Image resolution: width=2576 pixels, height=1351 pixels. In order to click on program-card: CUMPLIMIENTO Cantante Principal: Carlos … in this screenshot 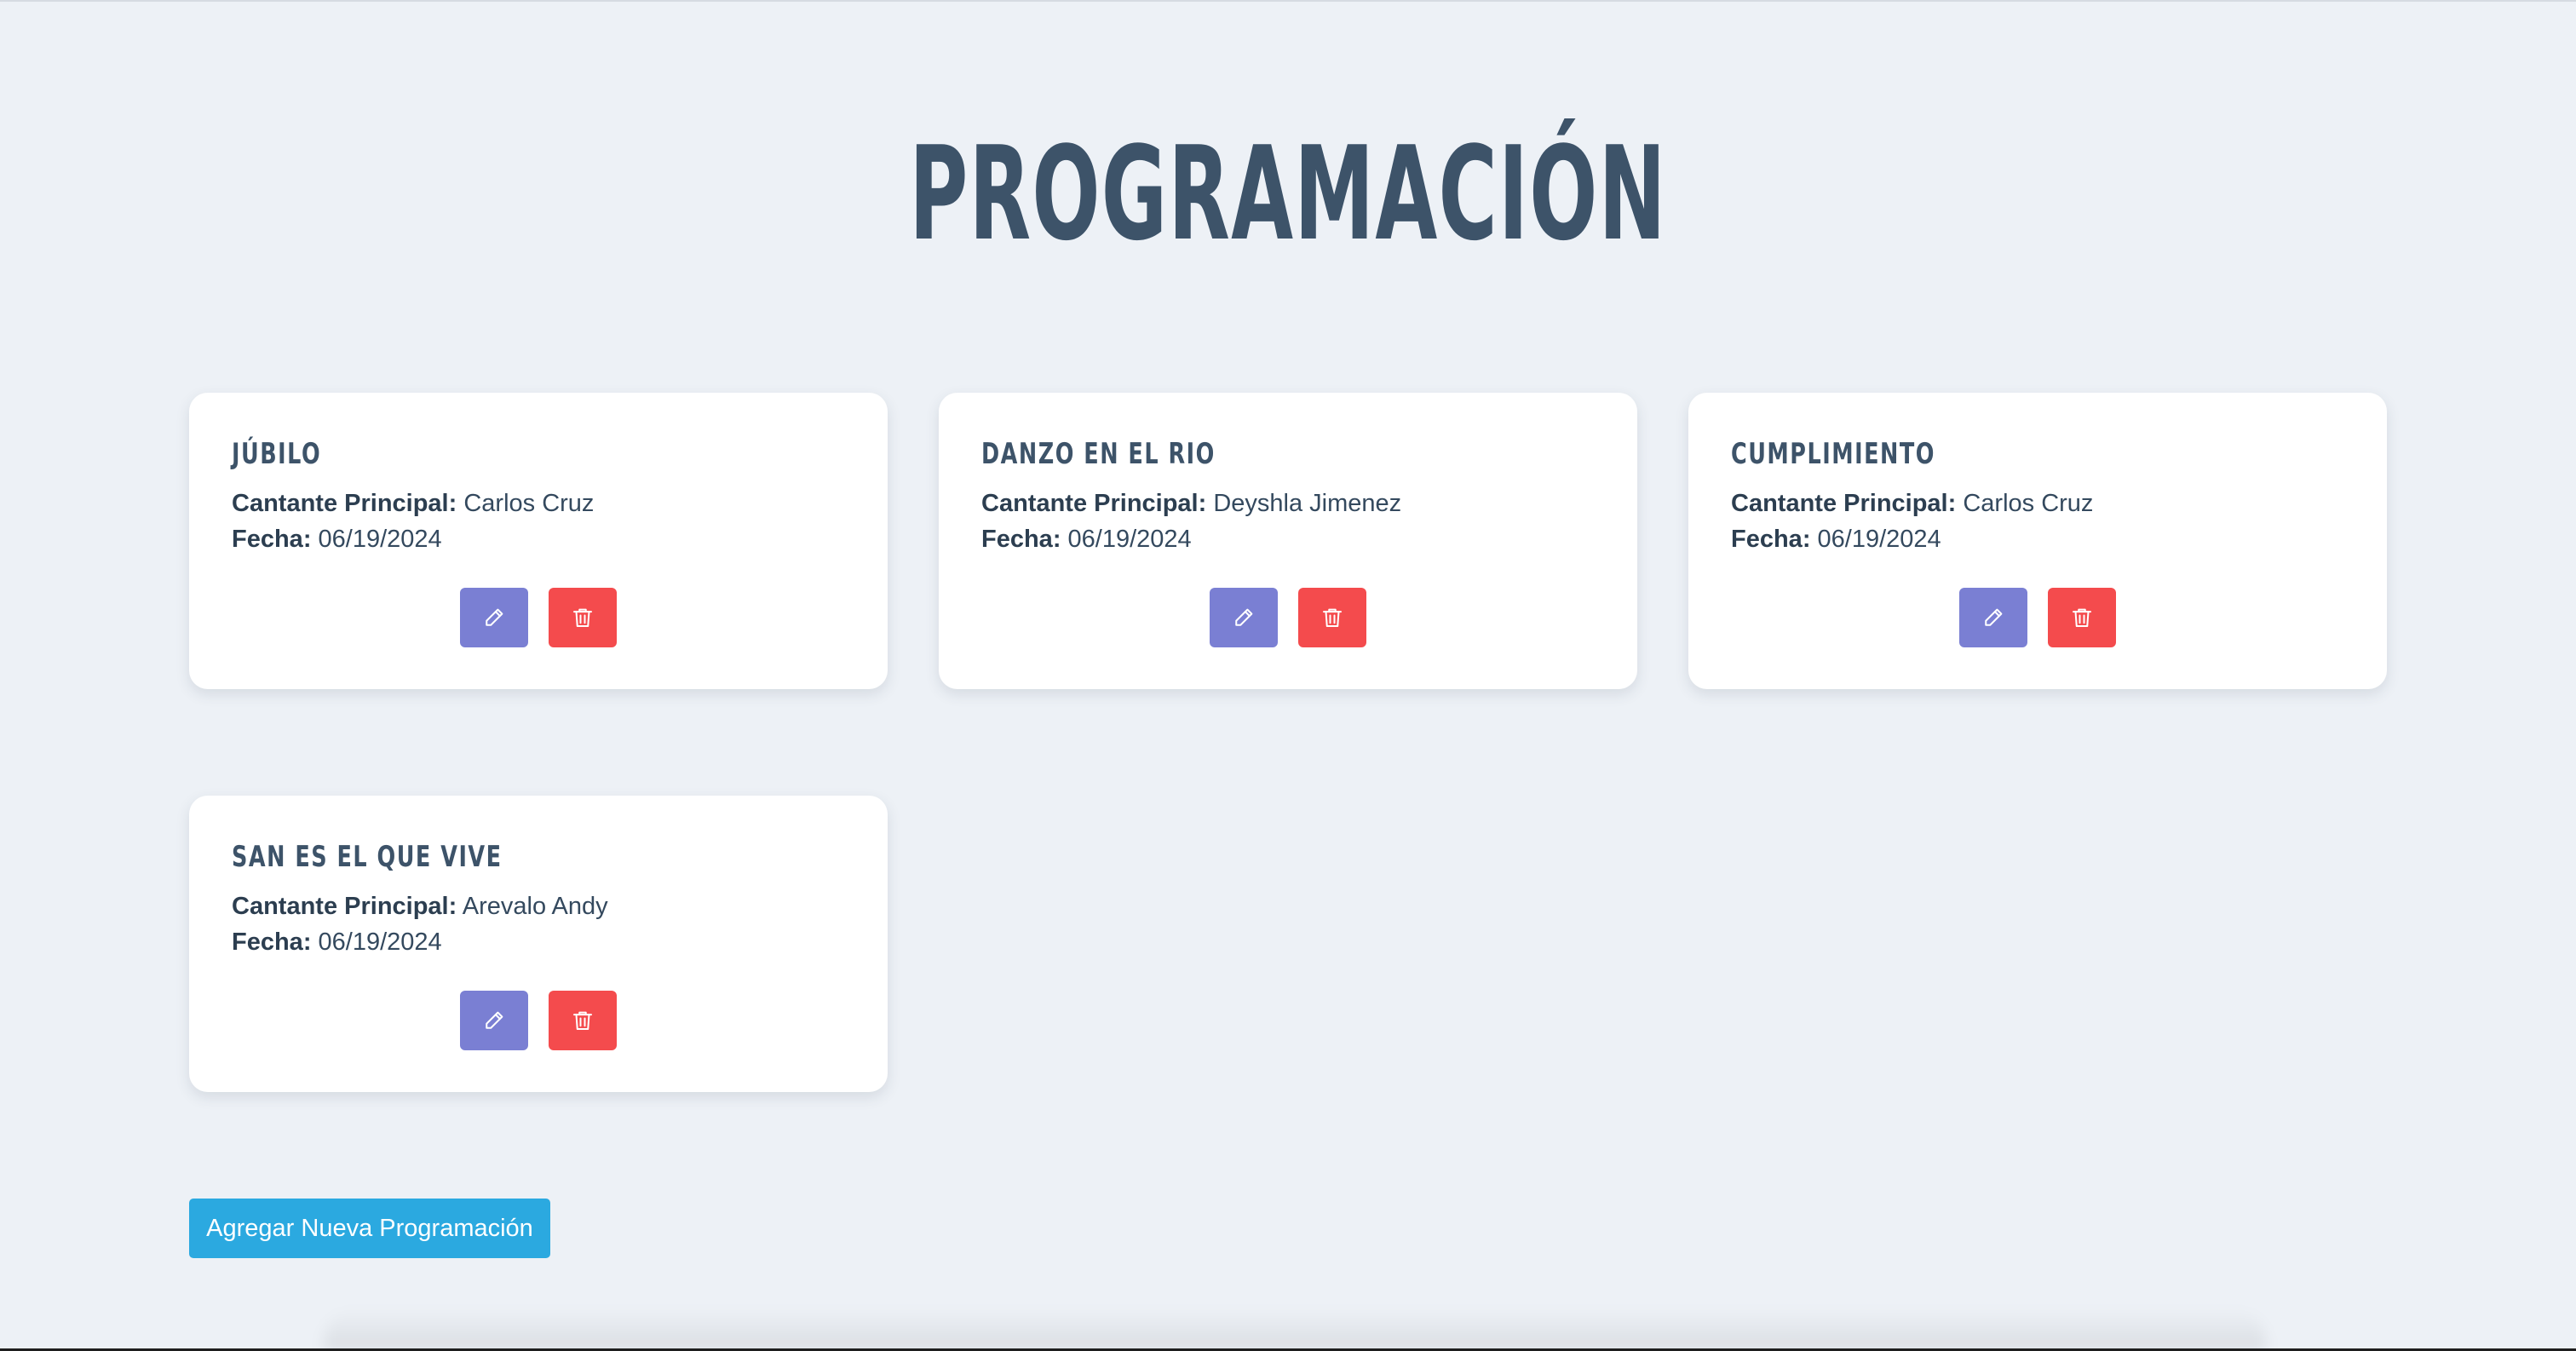, I will do `click(2038, 541)`.